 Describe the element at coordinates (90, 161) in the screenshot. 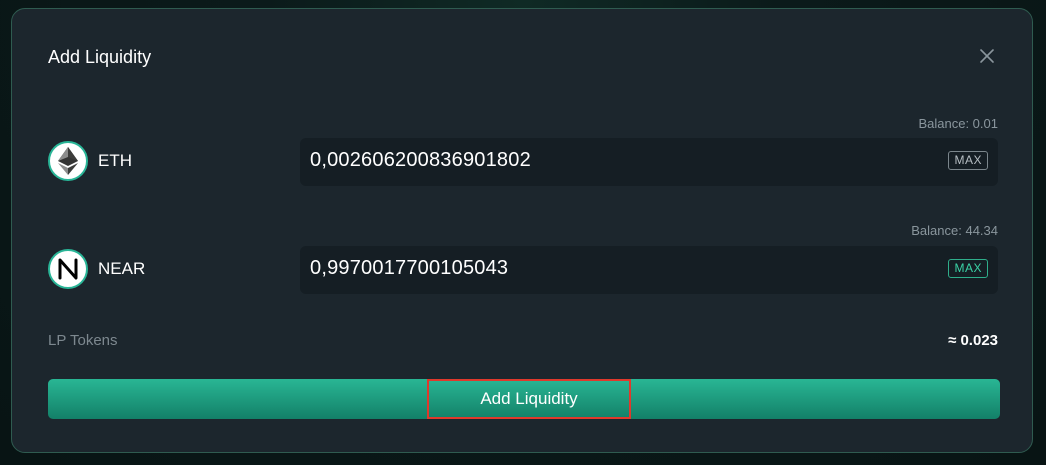

I see `eth-token: ETH` at that location.